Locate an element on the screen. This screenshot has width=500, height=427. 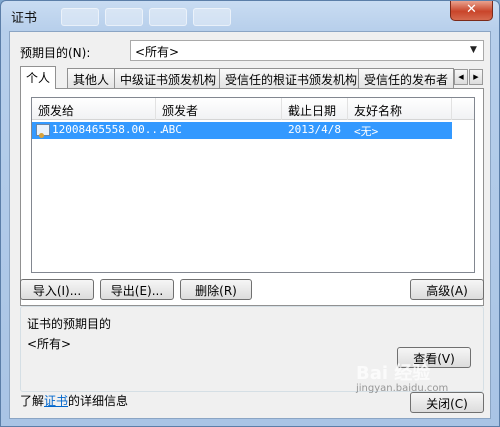
table-row: 12008465558.00... ABC 2013/4/8 <无> is located at coordinates (242, 130).